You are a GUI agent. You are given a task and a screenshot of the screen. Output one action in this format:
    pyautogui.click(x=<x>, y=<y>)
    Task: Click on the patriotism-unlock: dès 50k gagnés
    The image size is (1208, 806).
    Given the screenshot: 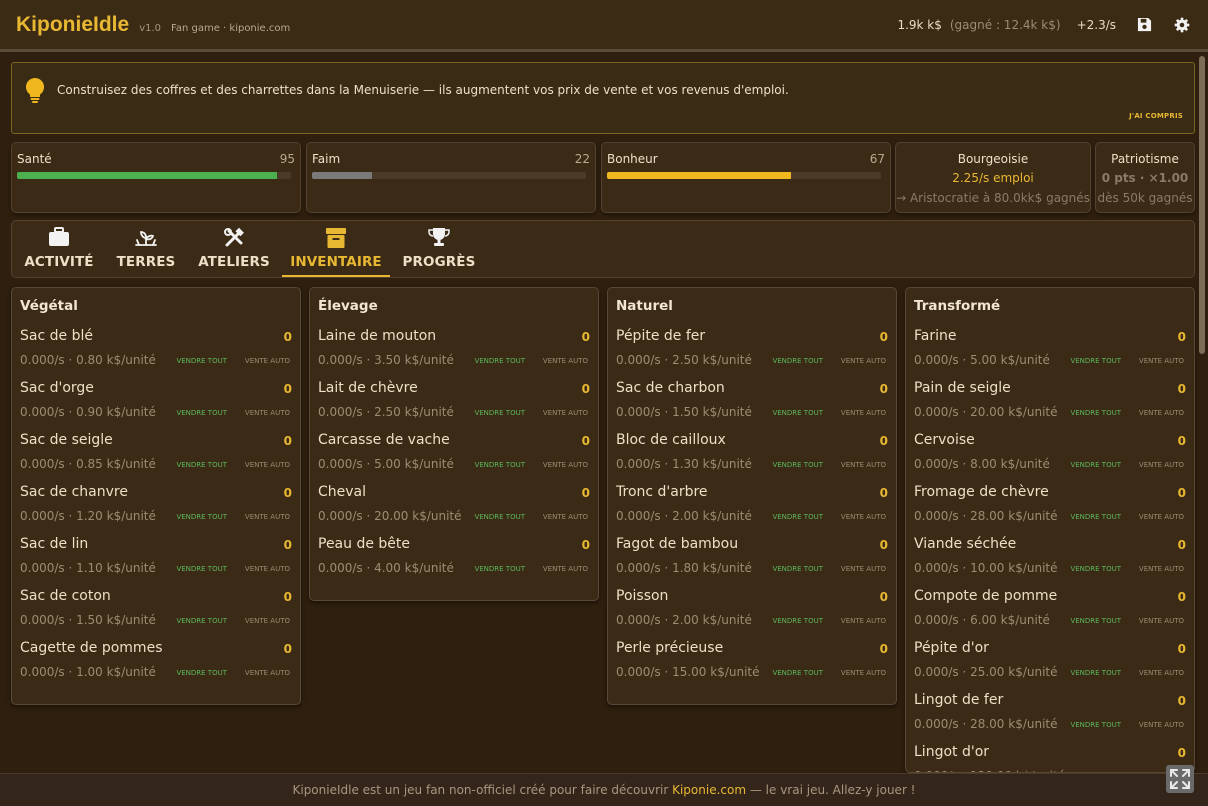 What is the action you would take?
    pyautogui.click(x=1145, y=198)
    